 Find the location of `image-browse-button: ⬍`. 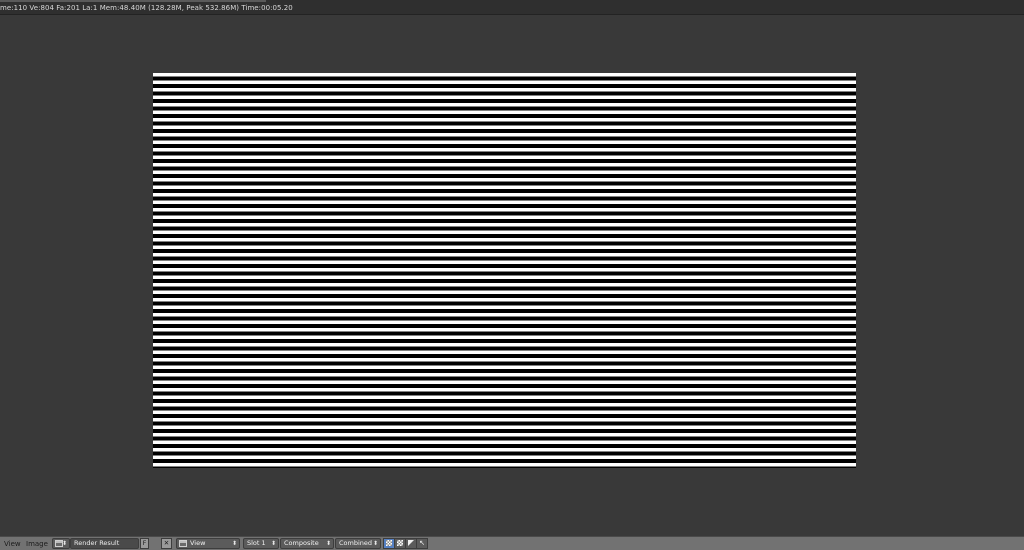

image-browse-button: ⬍ is located at coordinates (61, 543).